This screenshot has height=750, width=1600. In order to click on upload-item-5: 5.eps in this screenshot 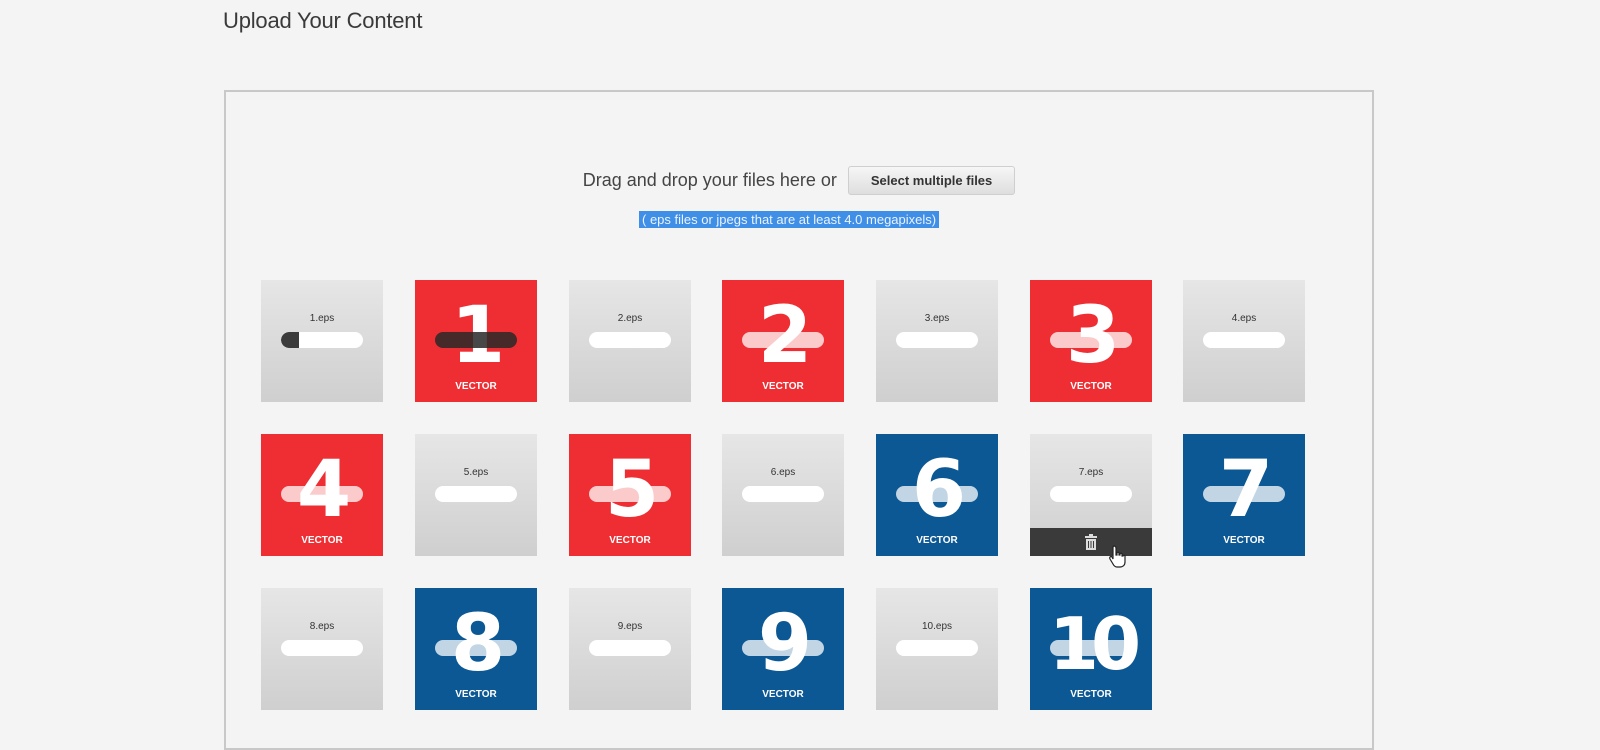, I will do `click(476, 495)`.